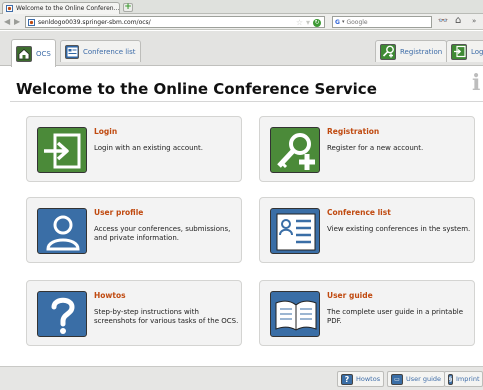  I want to click on footer-user-guide-button: ▭ User guide, so click(416, 379).